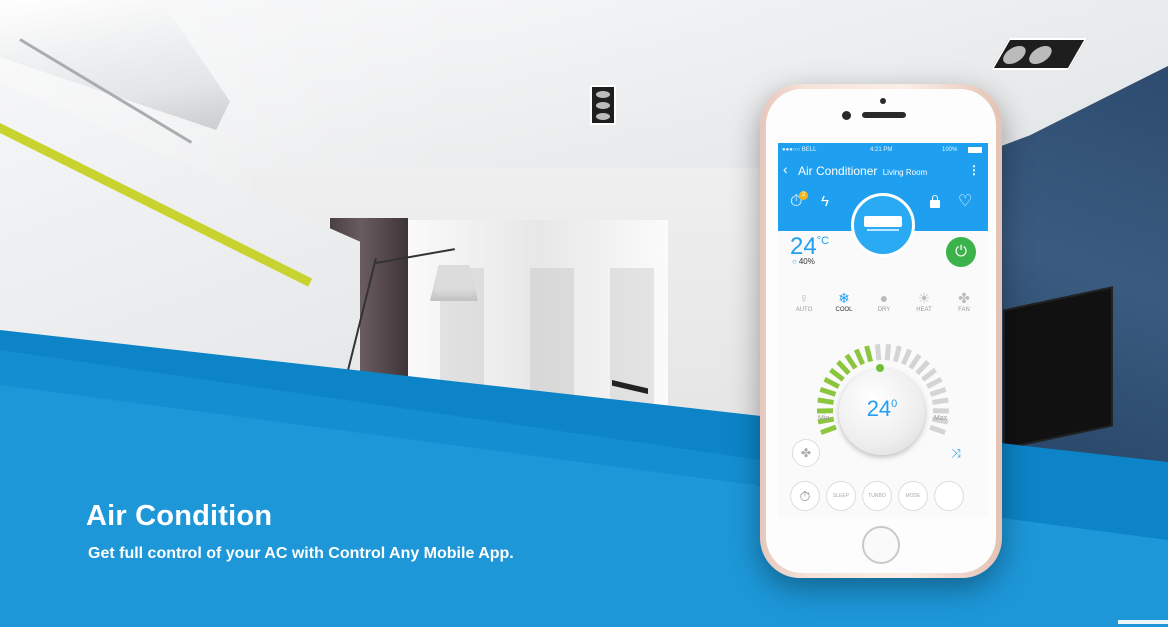  I want to click on fan-speed-button: ✤, so click(806, 453).